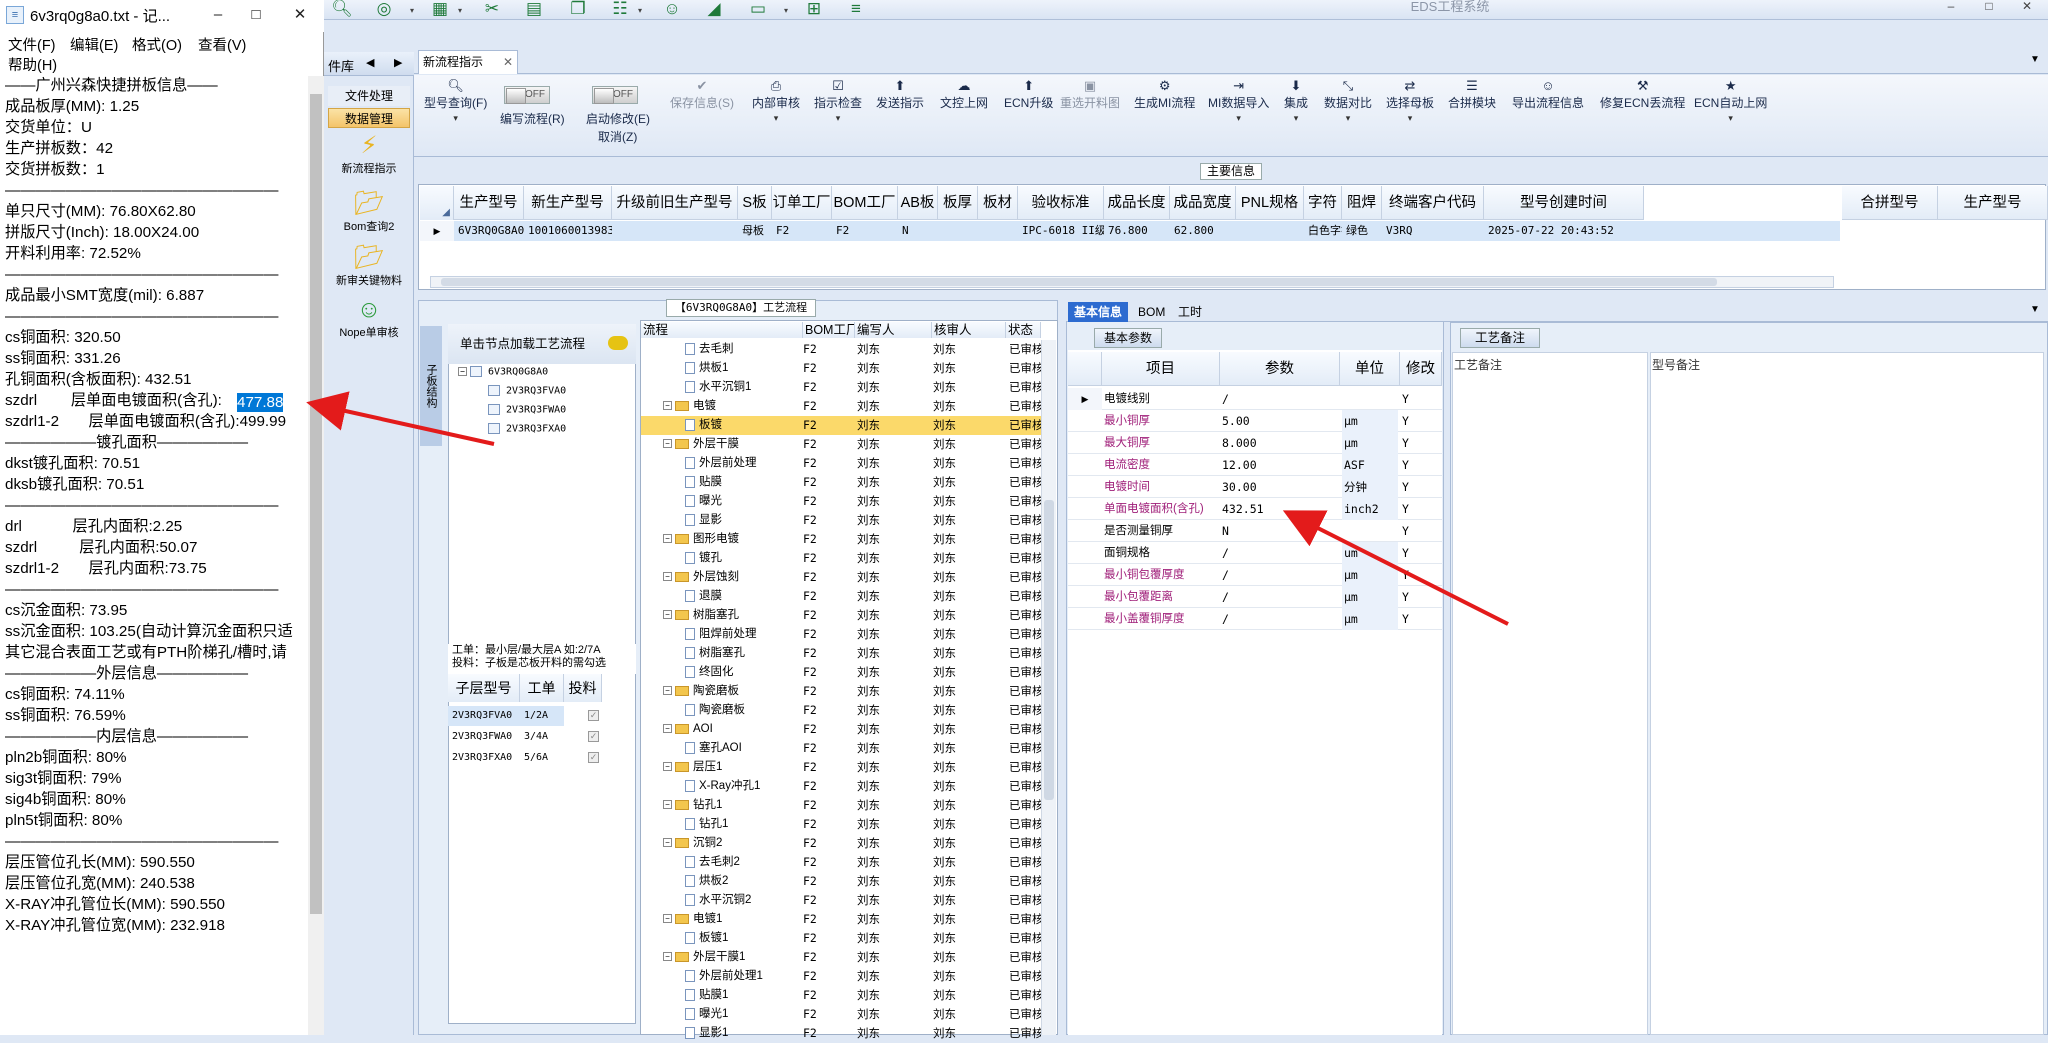  What do you see at coordinates (1951, 7) in the screenshot?
I see `minimize-icon: –` at bounding box center [1951, 7].